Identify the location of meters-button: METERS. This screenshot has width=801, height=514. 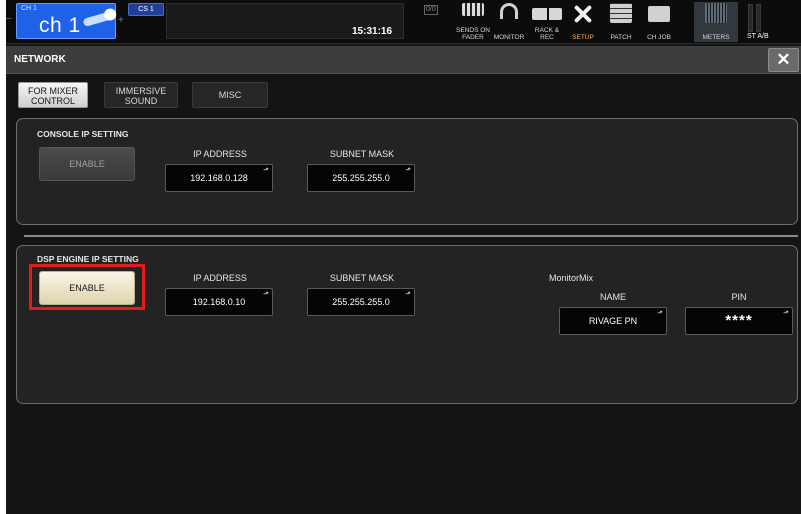
(716, 22).